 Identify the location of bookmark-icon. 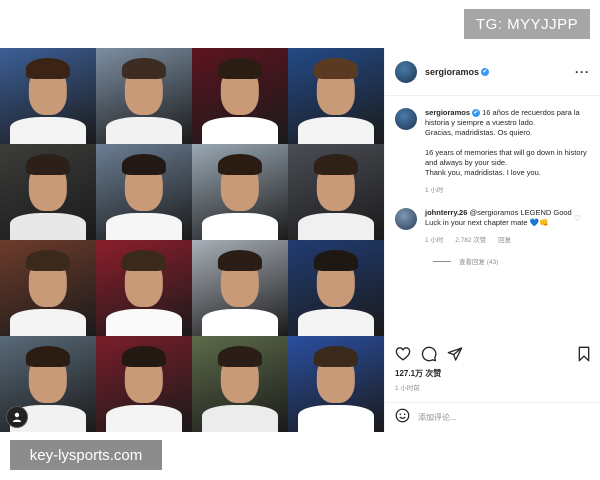
(584, 356).